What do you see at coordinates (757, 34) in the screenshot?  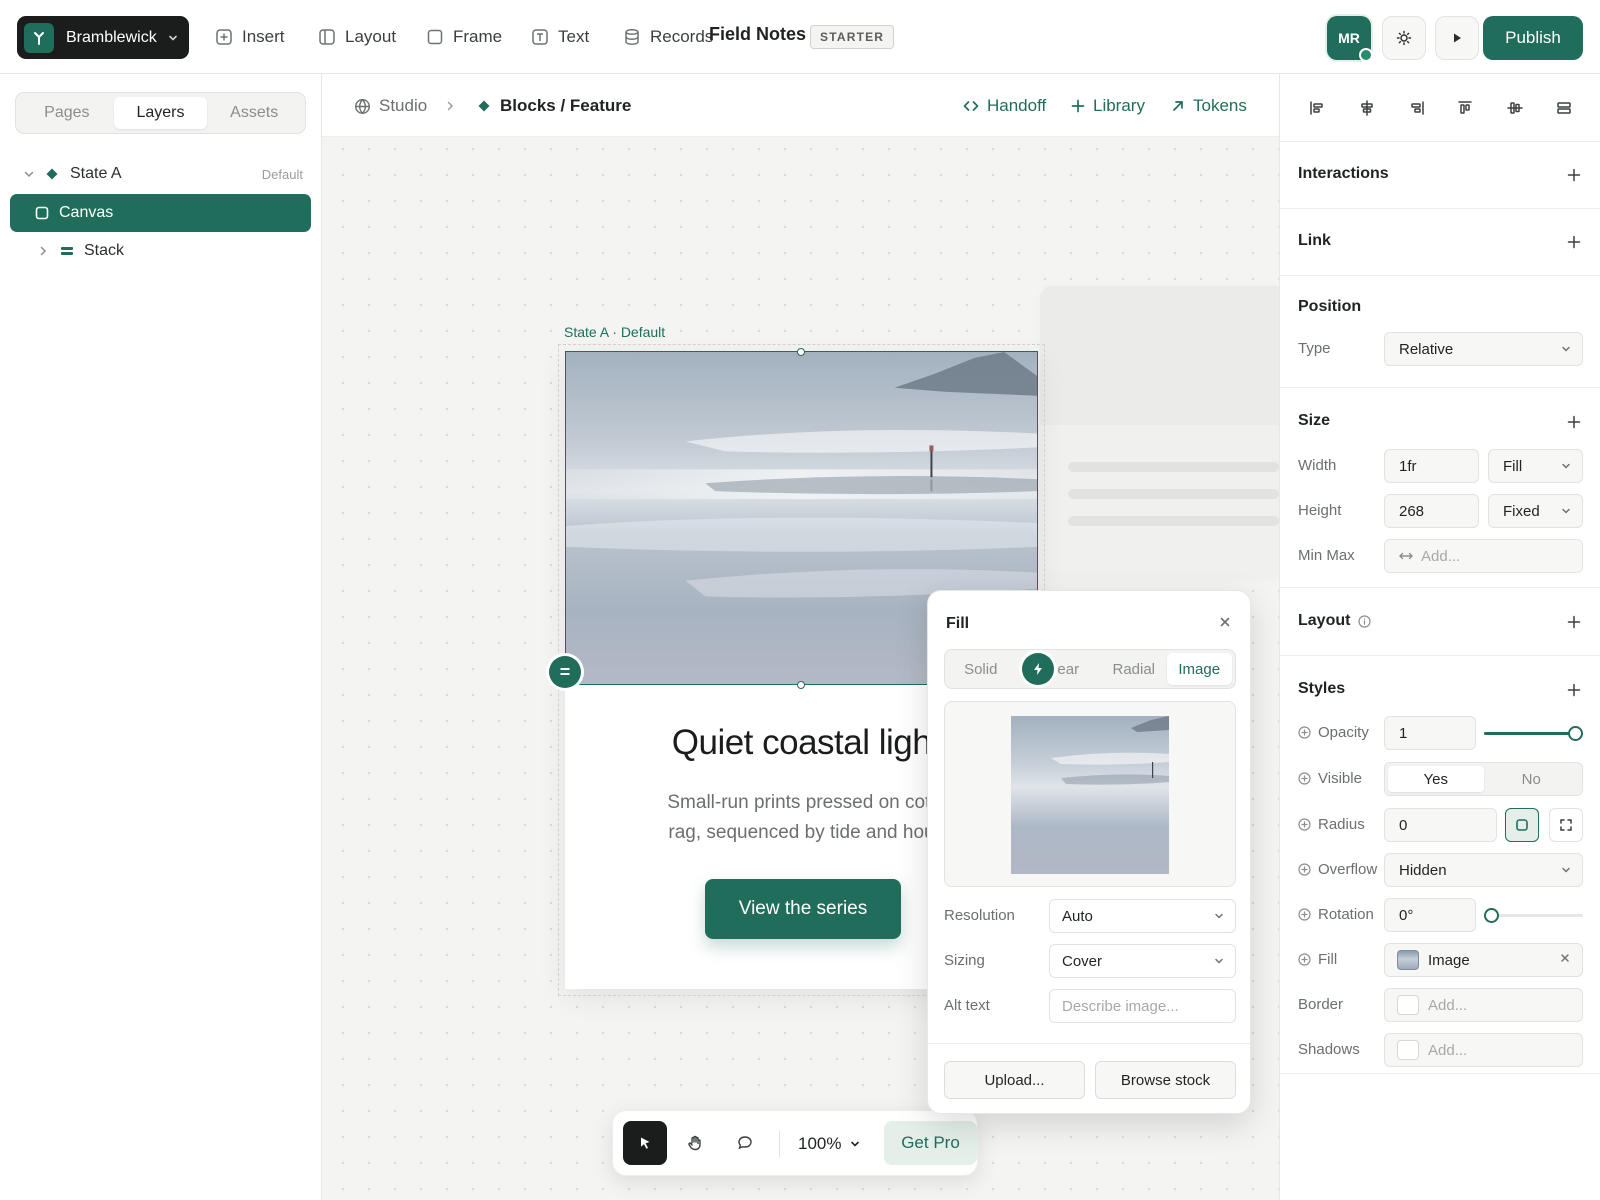 I see `project-name: Field Notes` at bounding box center [757, 34].